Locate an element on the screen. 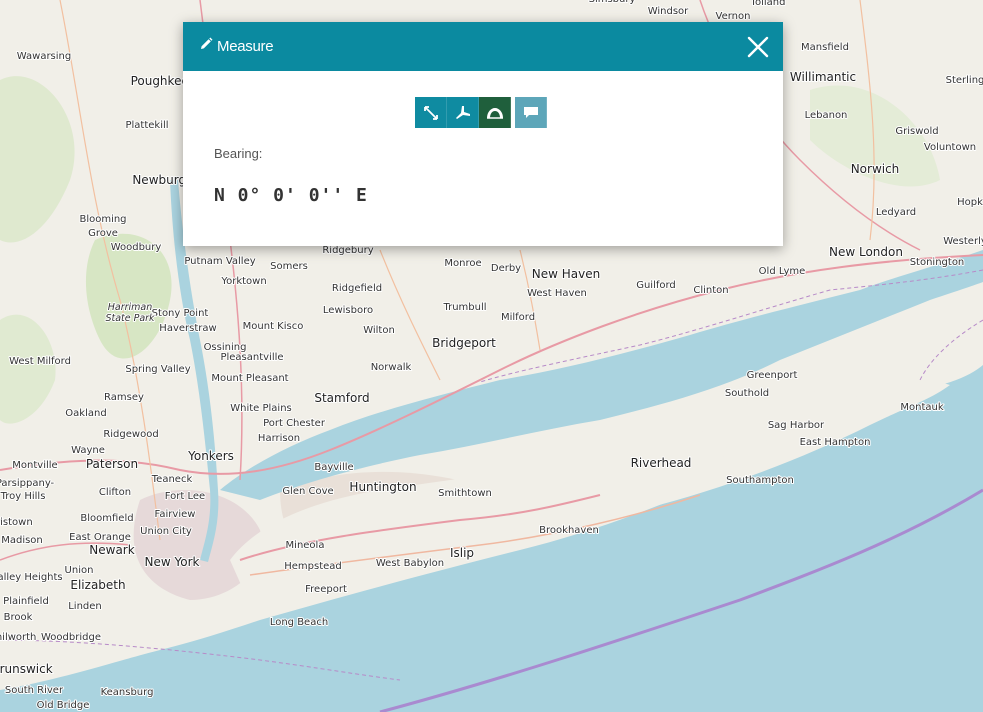 This screenshot has width=983, height=712. measure-distance-icon is located at coordinates (430, 112).